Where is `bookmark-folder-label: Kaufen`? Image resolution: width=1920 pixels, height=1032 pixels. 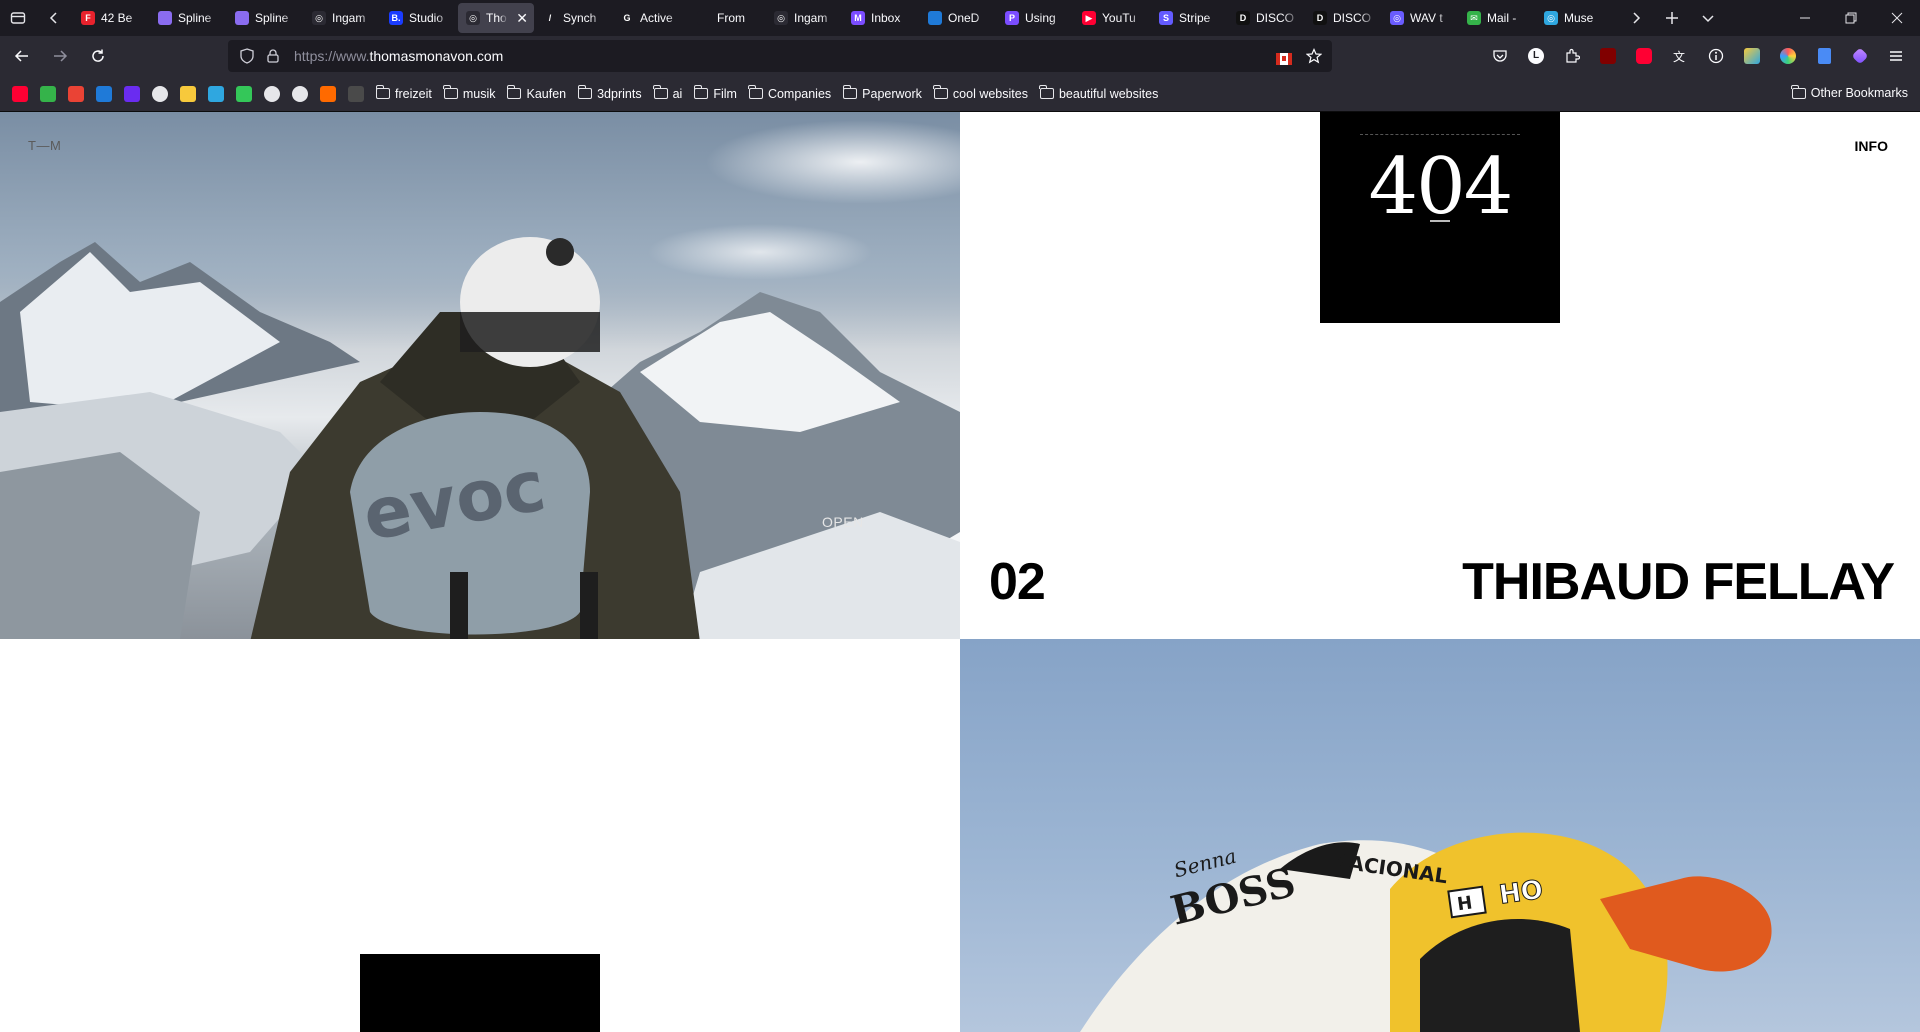 bookmark-folder-label: Kaufen is located at coordinates (546, 93).